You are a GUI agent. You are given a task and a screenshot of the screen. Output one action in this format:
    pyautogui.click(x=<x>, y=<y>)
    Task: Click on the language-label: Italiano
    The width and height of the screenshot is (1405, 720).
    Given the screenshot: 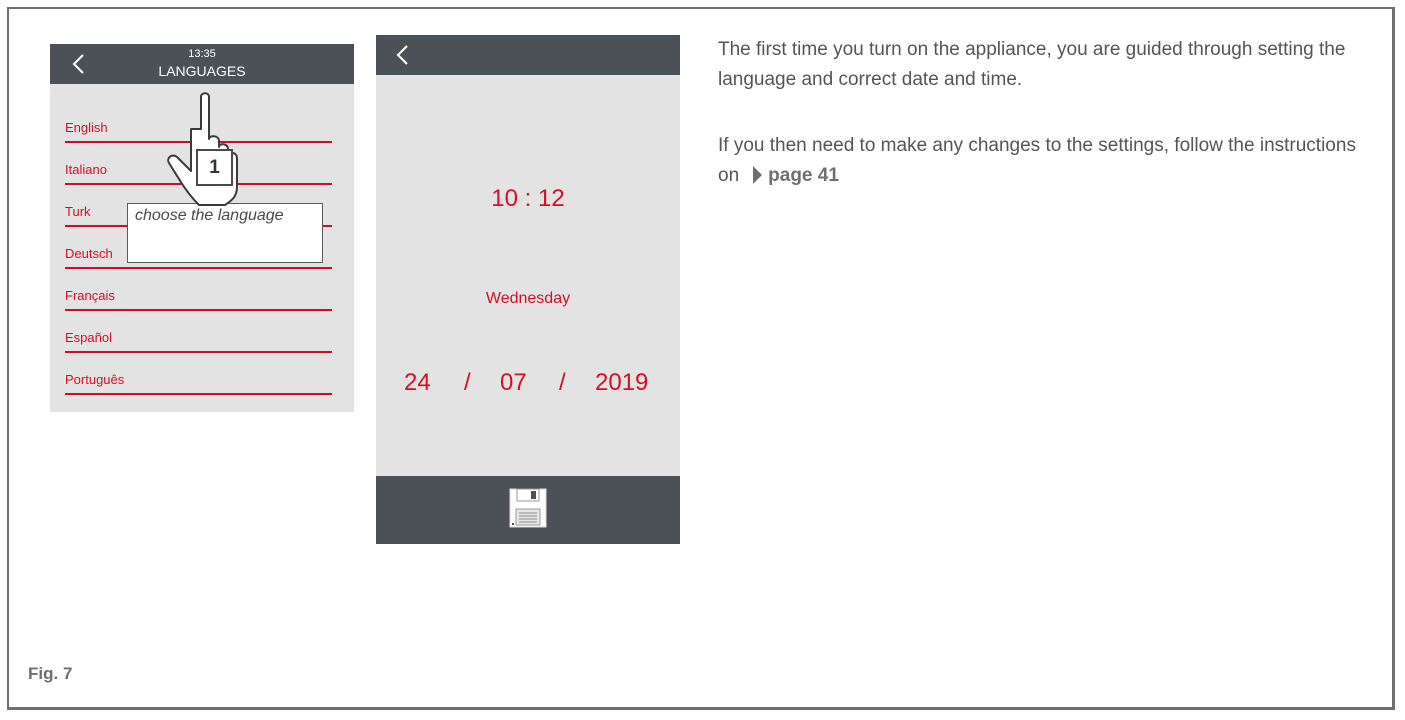 What is the action you would take?
    pyautogui.click(x=86, y=169)
    